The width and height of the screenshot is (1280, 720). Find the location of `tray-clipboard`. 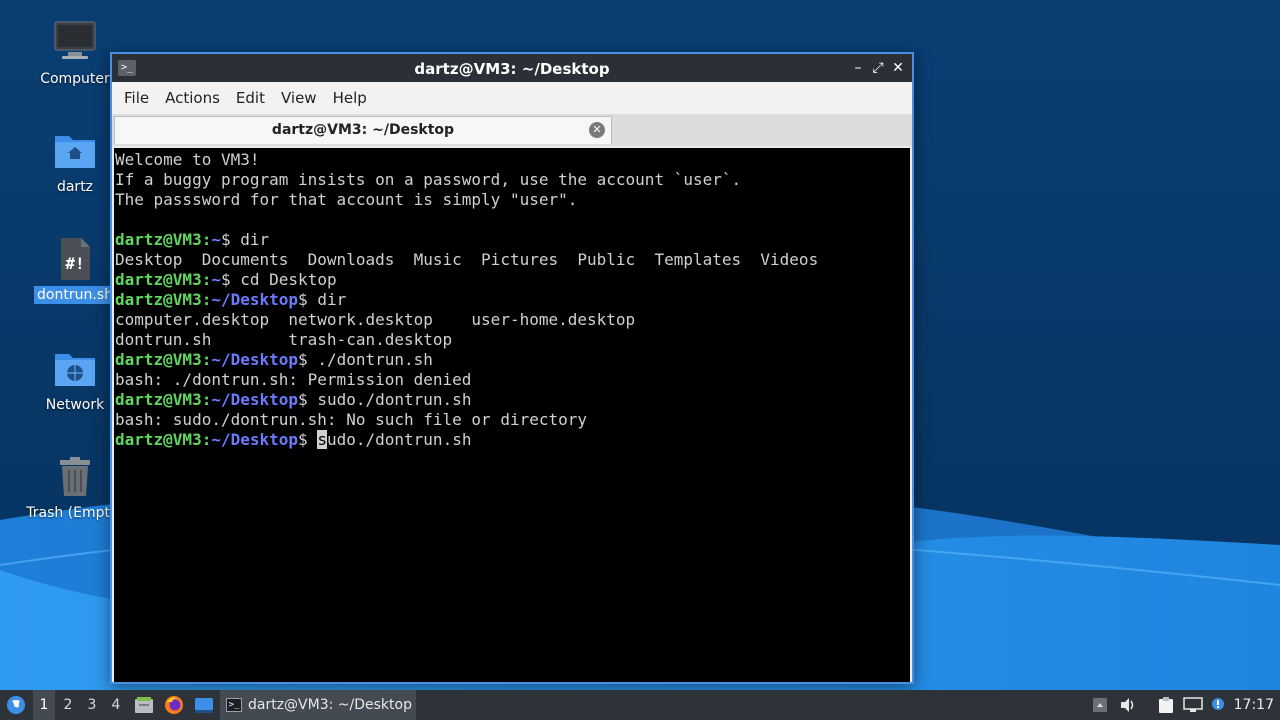

tray-clipboard is located at coordinates (1166, 705).